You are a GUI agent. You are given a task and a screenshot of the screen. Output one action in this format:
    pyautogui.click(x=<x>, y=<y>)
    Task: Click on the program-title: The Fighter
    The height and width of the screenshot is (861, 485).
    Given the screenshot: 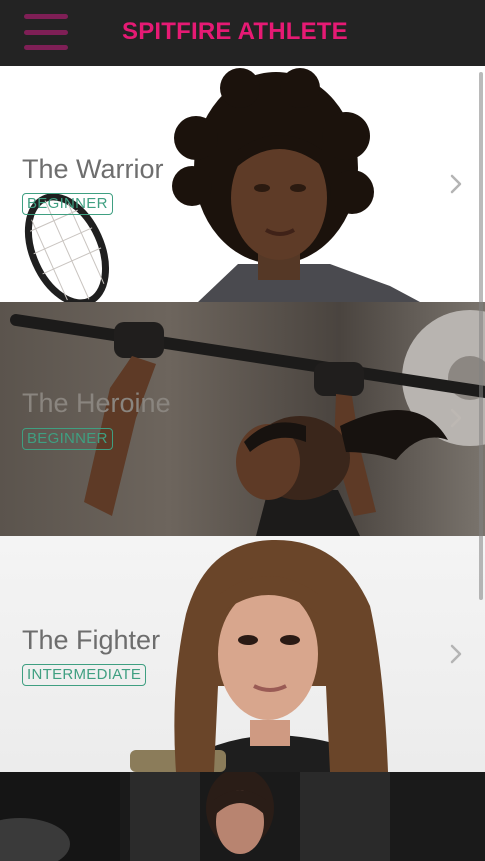 What is the action you would take?
    pyautogui.click(x=91, y=640)
    